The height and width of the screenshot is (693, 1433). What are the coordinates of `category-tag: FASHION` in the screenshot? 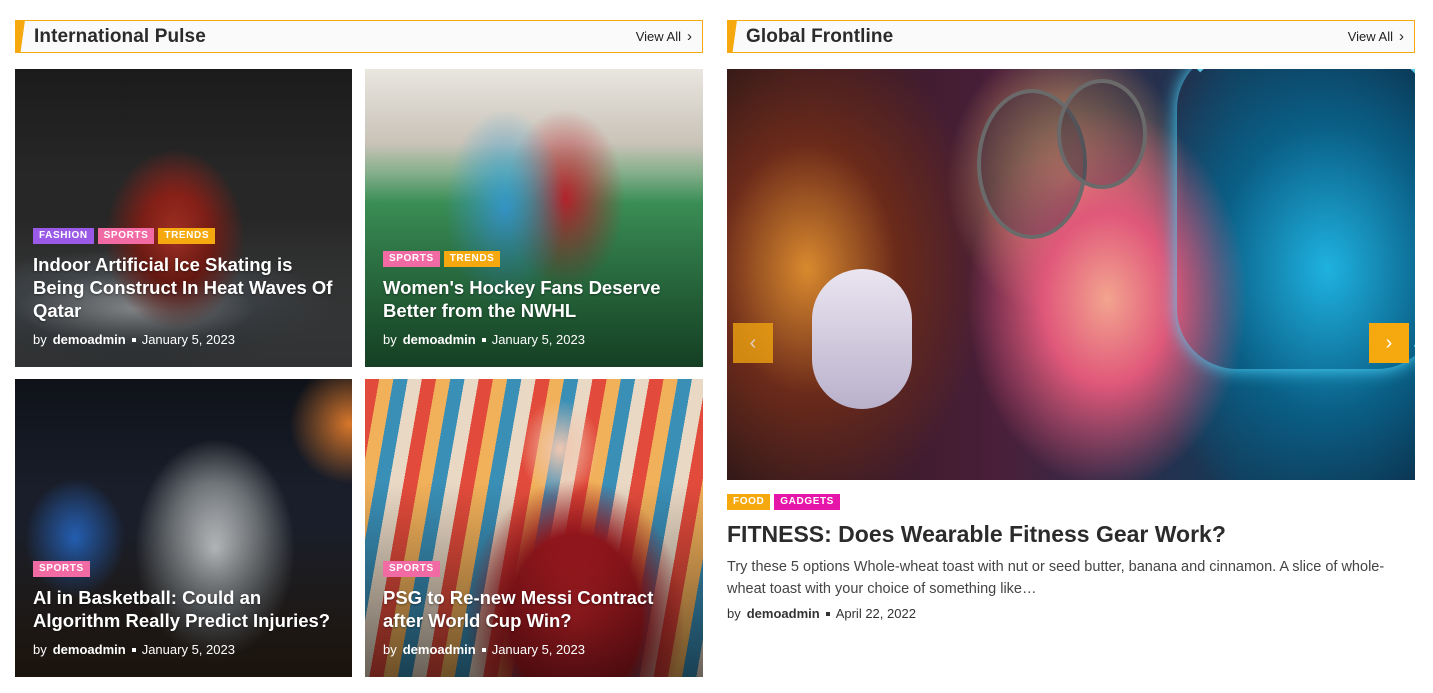 It's located at (63, 236).